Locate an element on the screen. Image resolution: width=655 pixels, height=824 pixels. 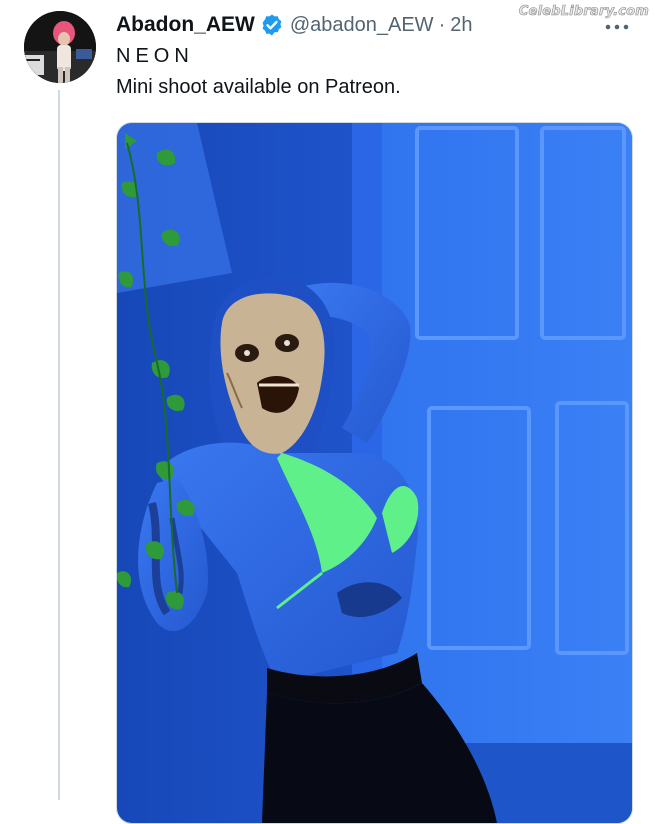
more-options-icon is located at coordinates (617, 25).